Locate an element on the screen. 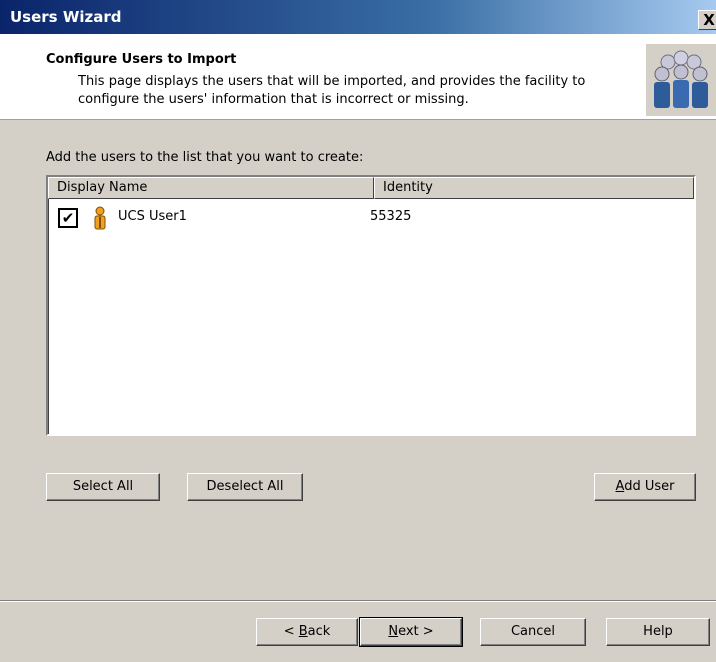  user-display-name: UCS User1 is located at coordinates (152, 216).